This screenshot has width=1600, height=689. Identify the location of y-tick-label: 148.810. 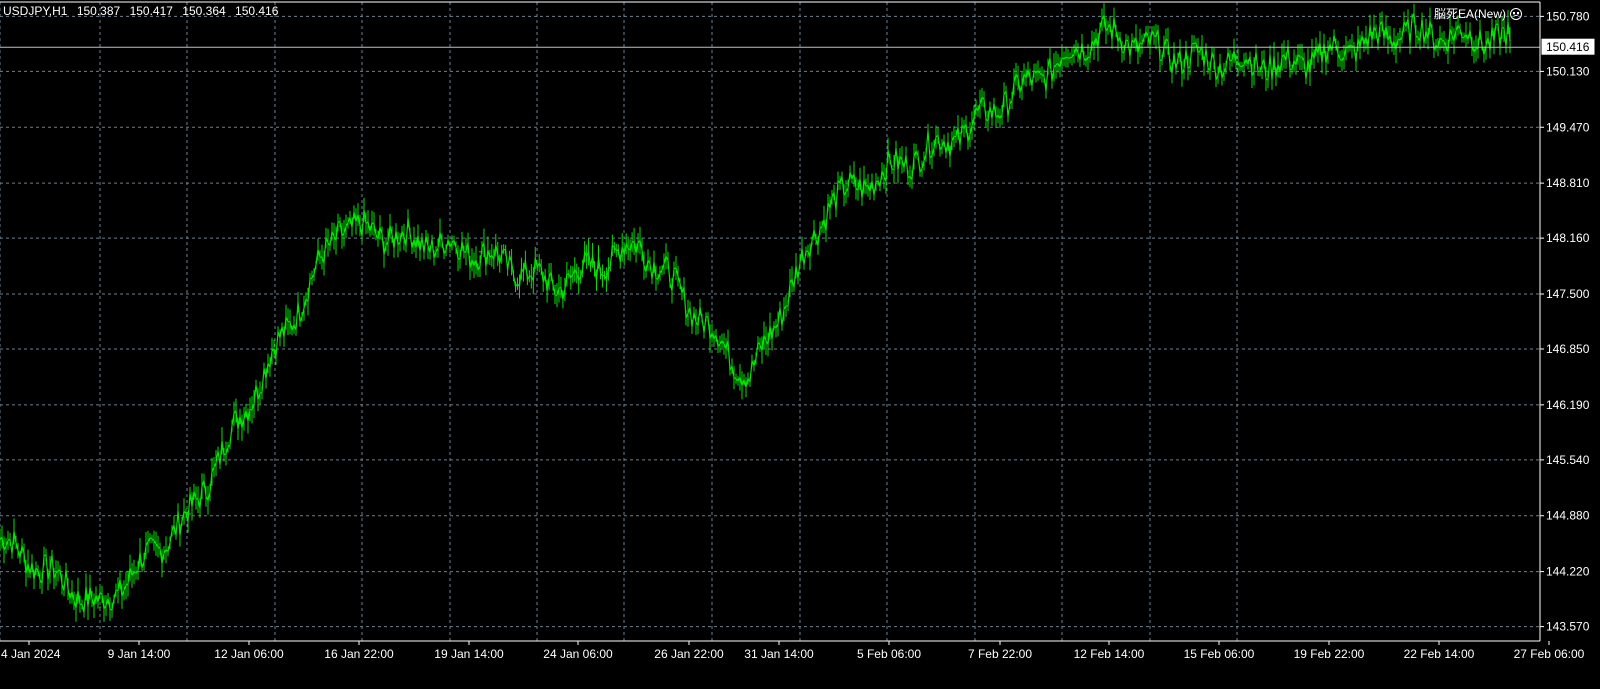
(1568, 183).